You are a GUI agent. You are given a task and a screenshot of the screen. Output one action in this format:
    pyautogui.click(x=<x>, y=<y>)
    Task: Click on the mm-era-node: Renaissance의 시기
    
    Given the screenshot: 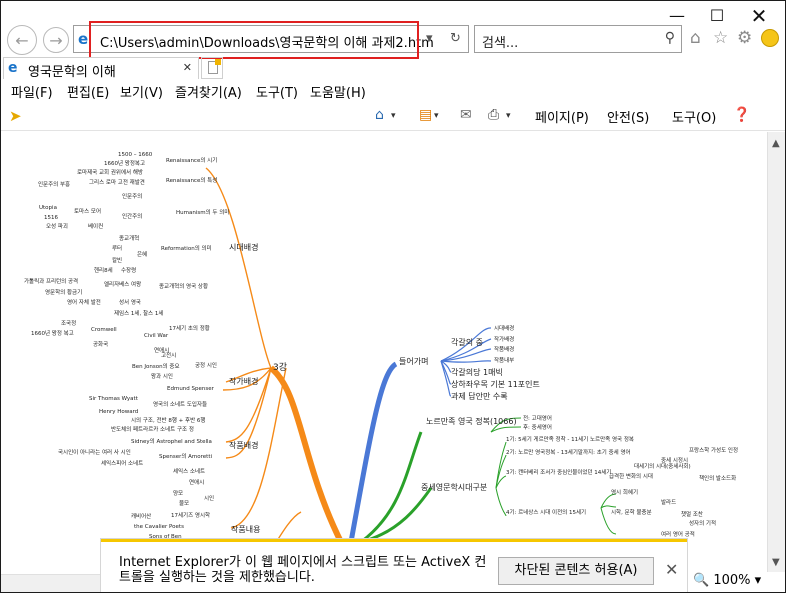 What is the action you would take?
    pyautogui.click(x=191, y=160)
    